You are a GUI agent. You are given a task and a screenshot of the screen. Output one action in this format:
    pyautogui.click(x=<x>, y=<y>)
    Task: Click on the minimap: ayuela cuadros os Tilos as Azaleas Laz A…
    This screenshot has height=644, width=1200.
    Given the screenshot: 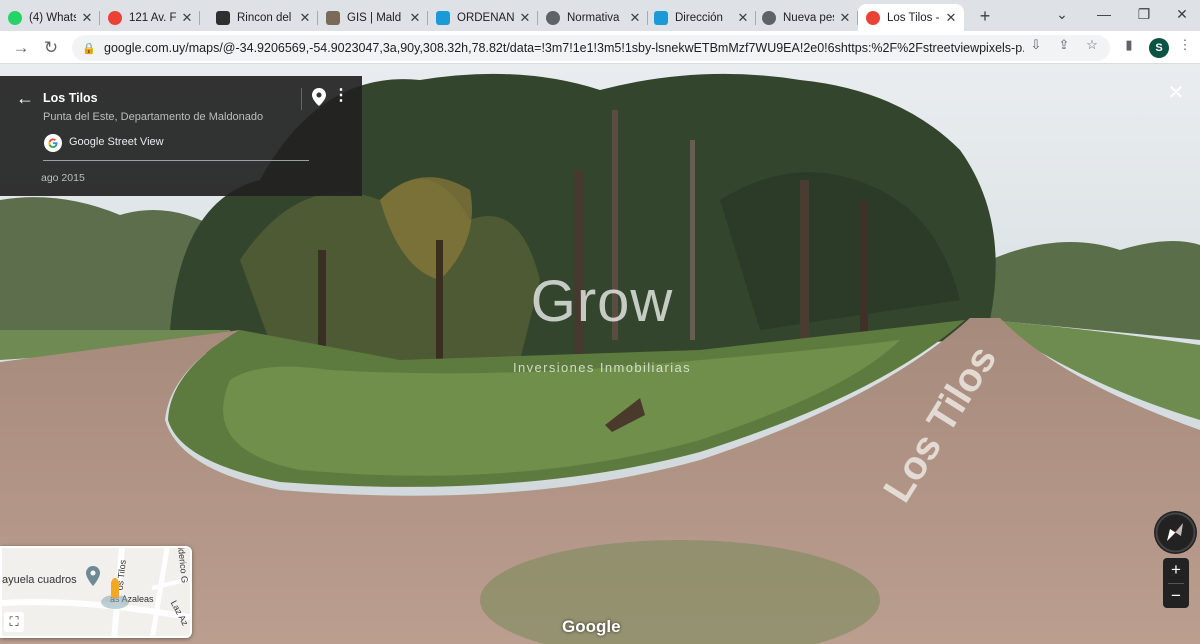 What is the action you would take?
    pyautogui.click(x=96, y=592)
    